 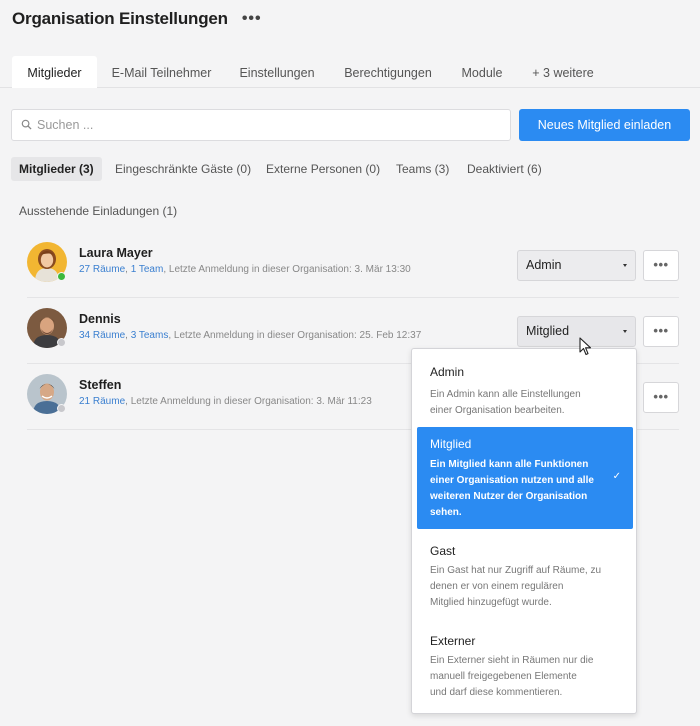 What do you see at coordinates (98, 211) in the screenshot?
I see `pending-invitations-link: Ausstehende Einladungen (1)` at bounding box center [98, 211].